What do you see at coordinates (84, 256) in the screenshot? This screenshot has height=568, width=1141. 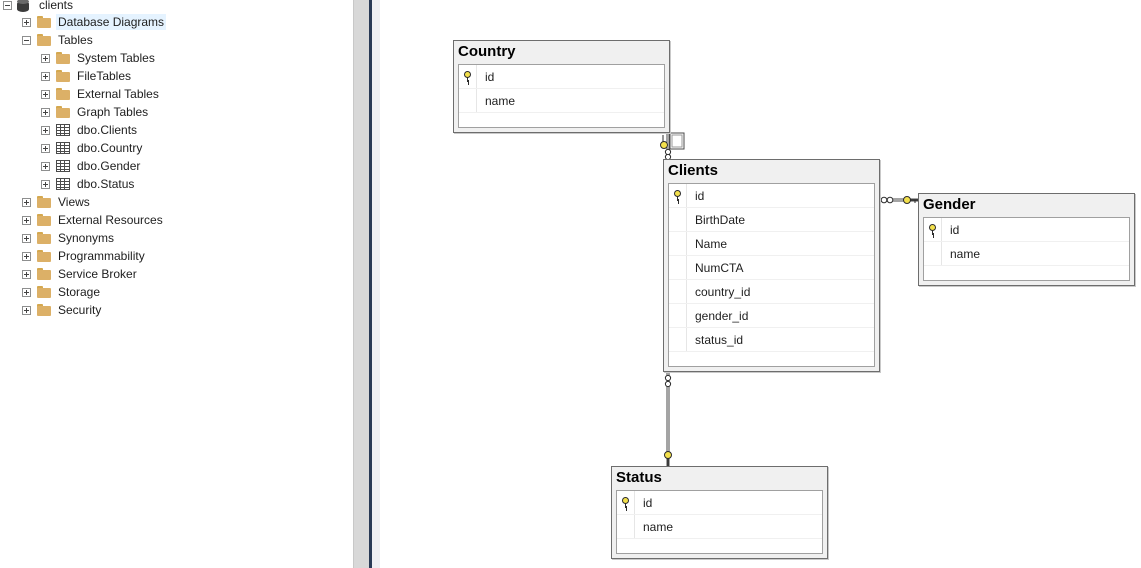 I see `tree-node-programmability: Programmability` at bounding box center [84, 256].